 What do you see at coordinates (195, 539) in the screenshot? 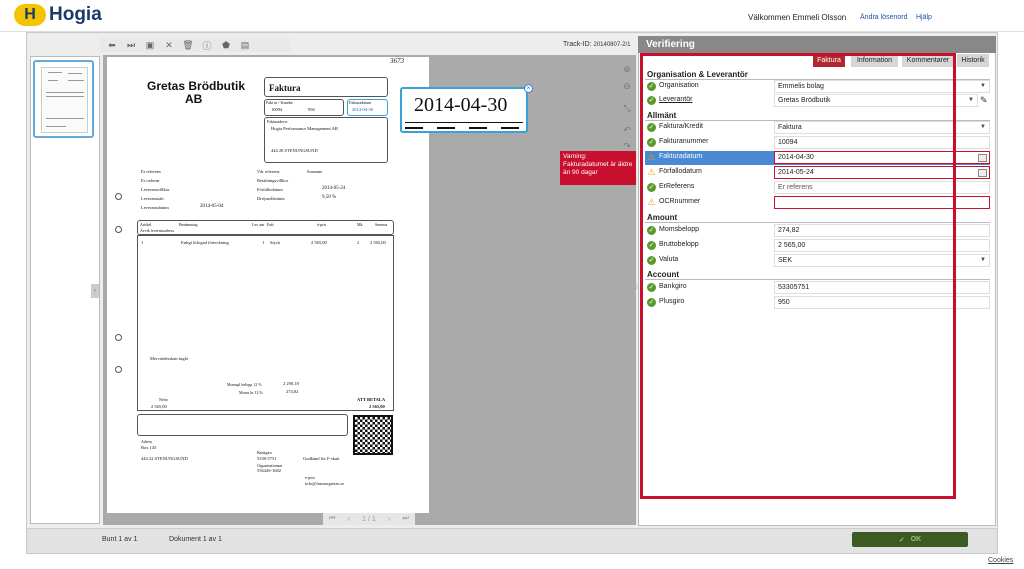
I see `document-counter: Dokument 1 av 1` at bounding box center [195, 539].